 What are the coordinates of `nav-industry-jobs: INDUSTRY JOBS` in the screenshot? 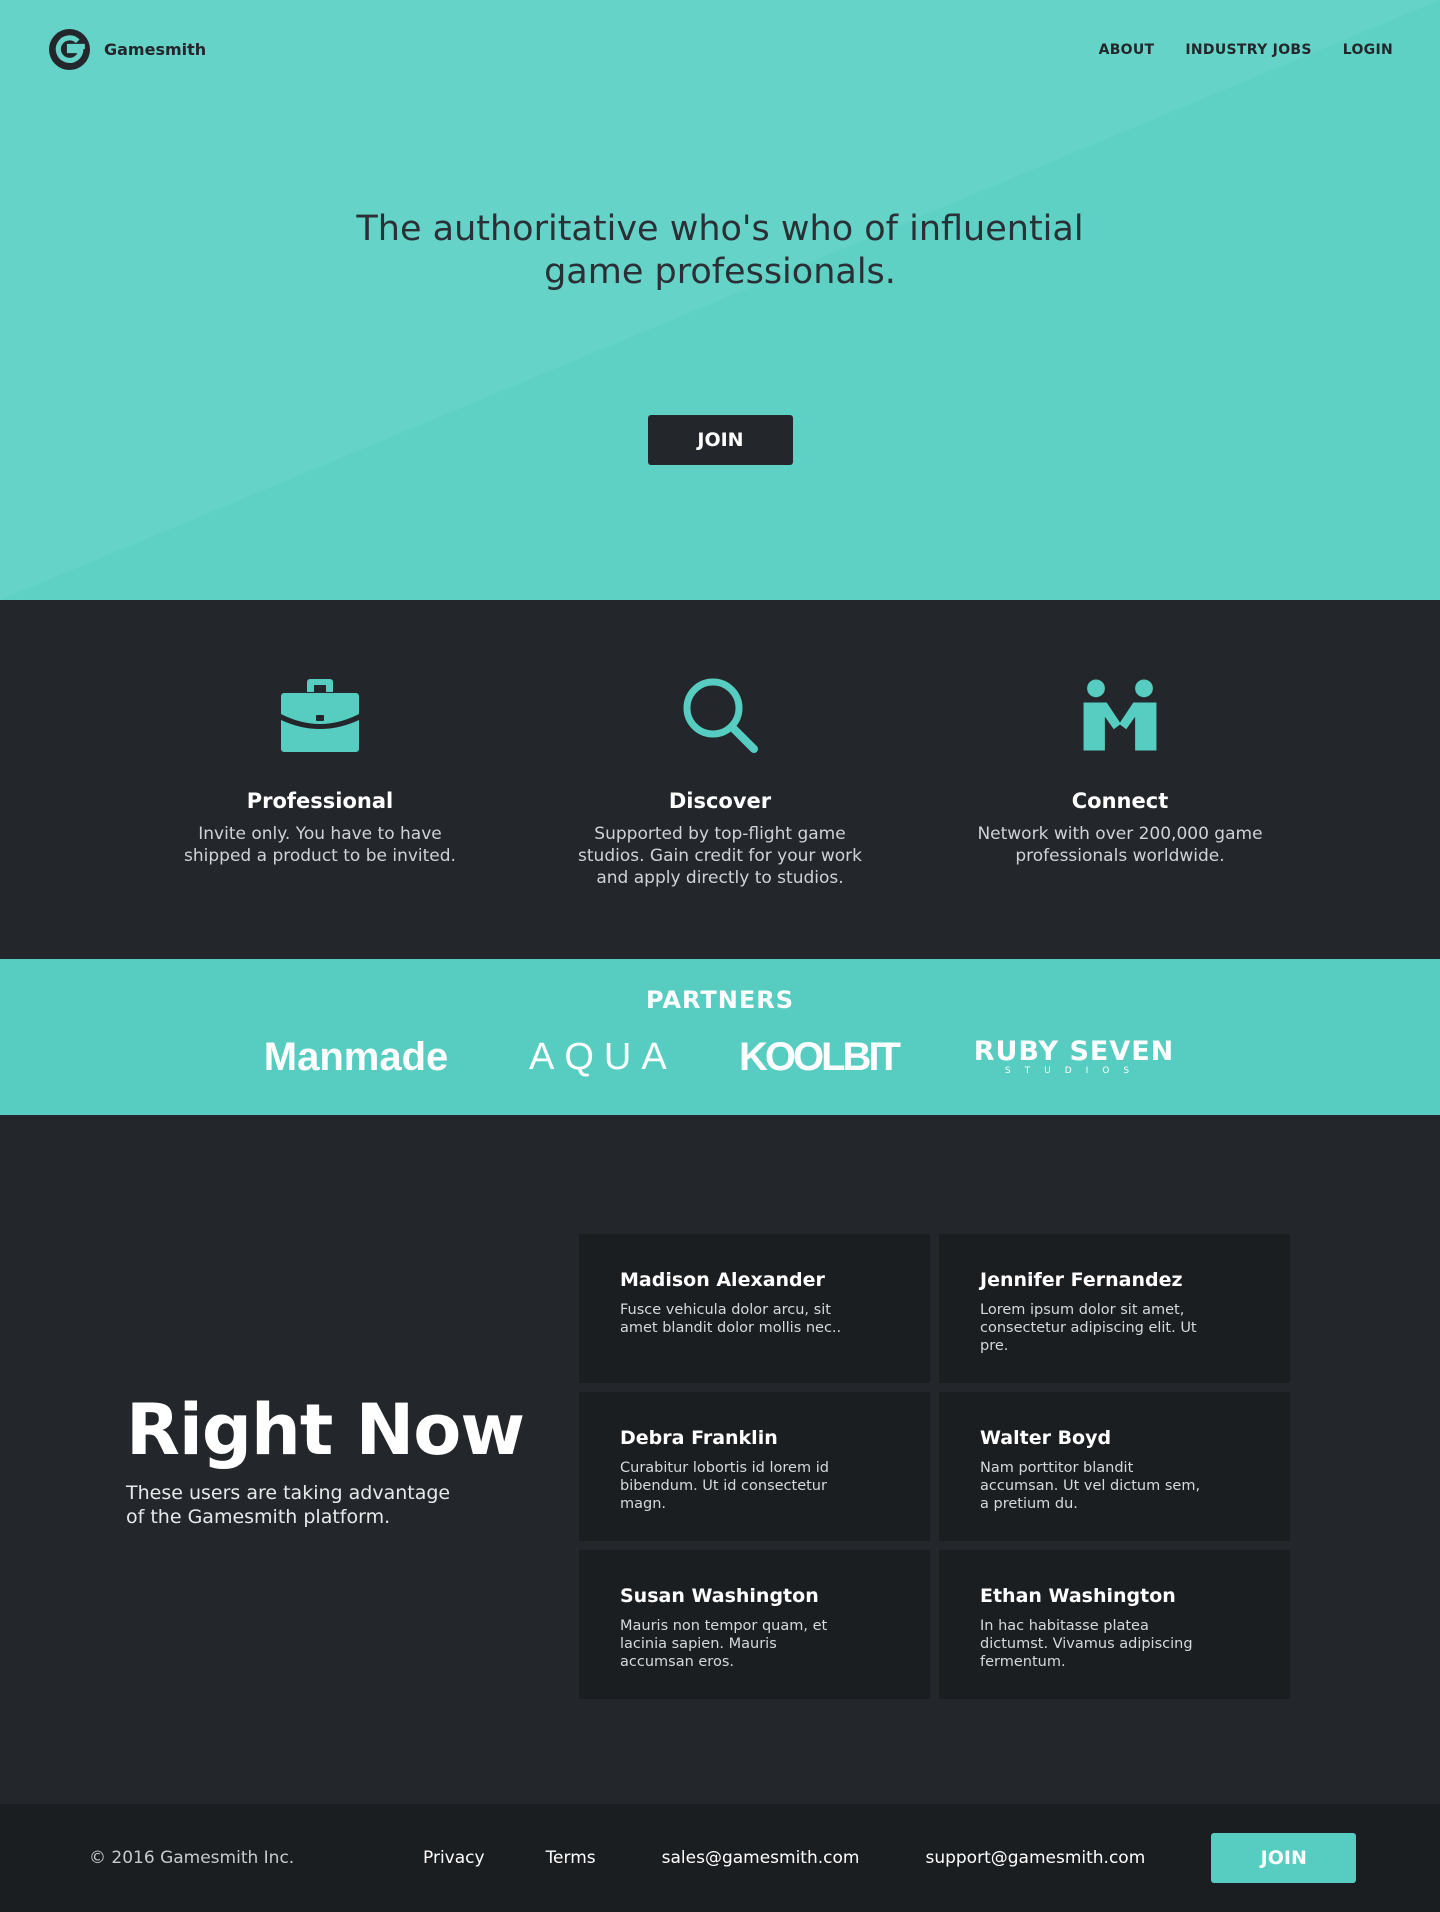 It's located at (1248, 50).